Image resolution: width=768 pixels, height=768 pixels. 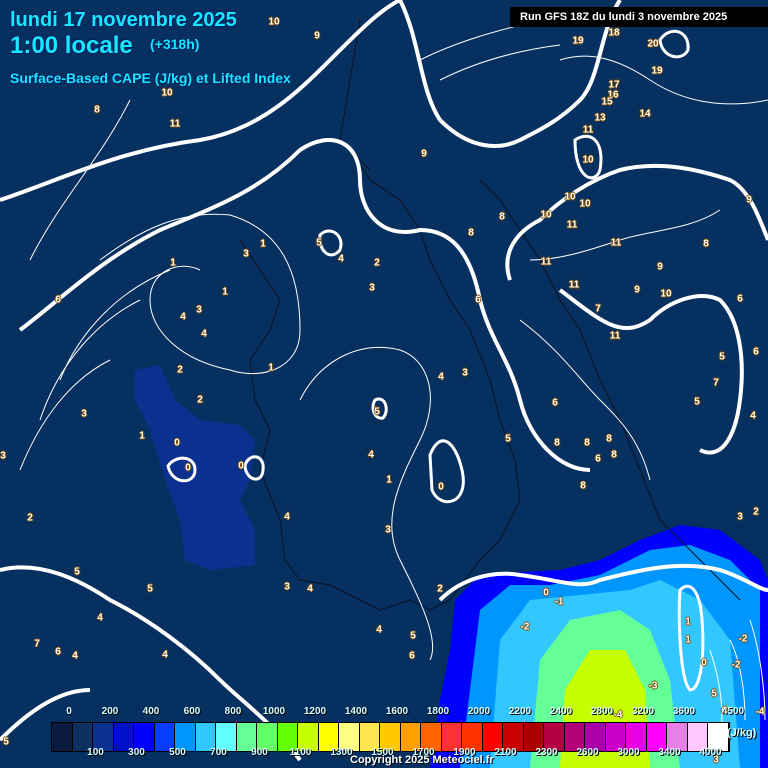 What do you see at coordinates (123, 20) in the screenshot?
I see `forecast-date: lundi 17 novembre 2025` at bounding box center [123, 20].